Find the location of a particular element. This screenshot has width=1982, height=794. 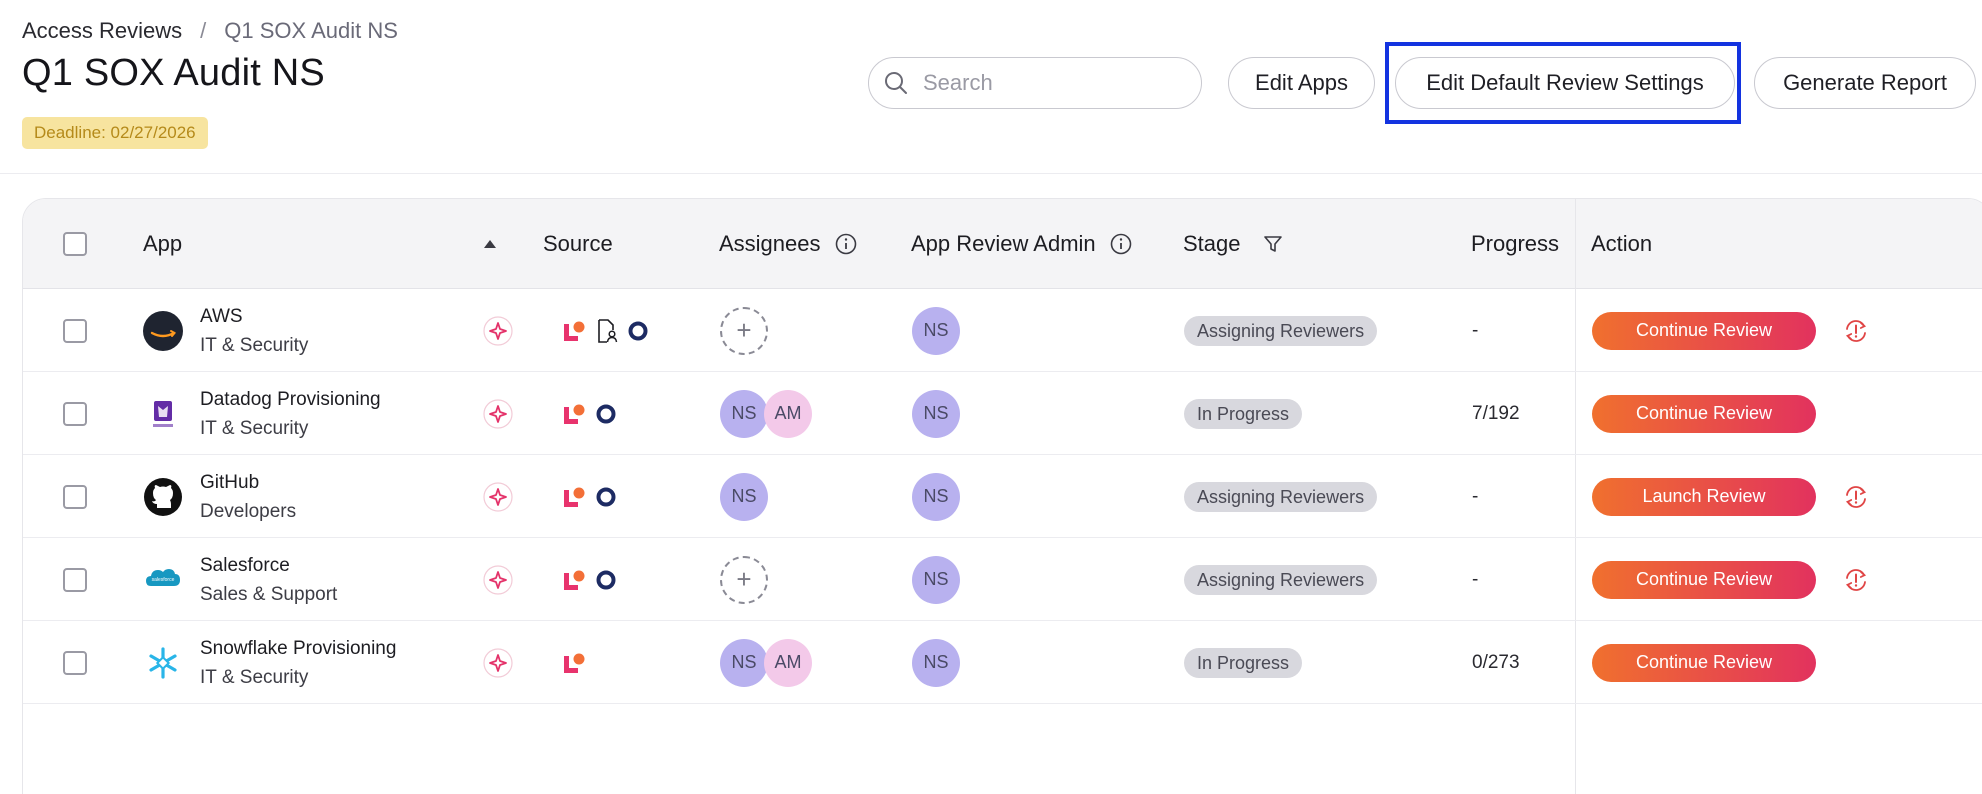

select-all-checkbox is located at coordinates (75, 244).